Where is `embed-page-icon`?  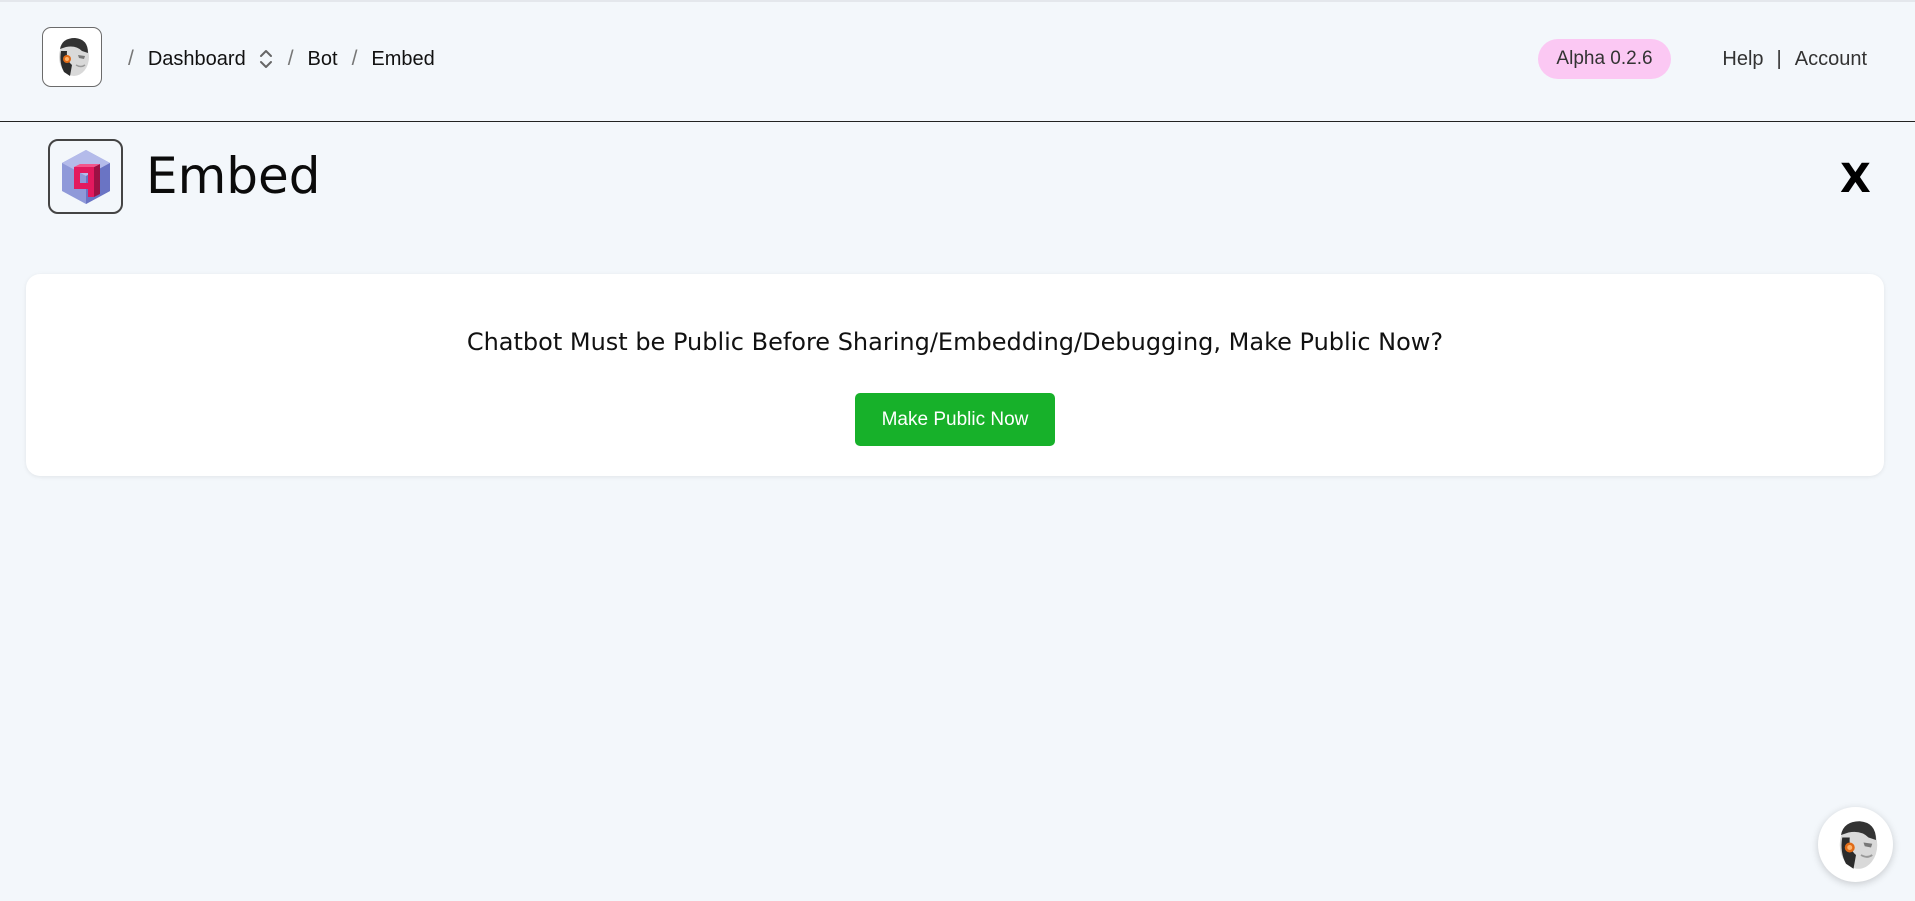 embed-page-icon is located at coordinates (85, 176).